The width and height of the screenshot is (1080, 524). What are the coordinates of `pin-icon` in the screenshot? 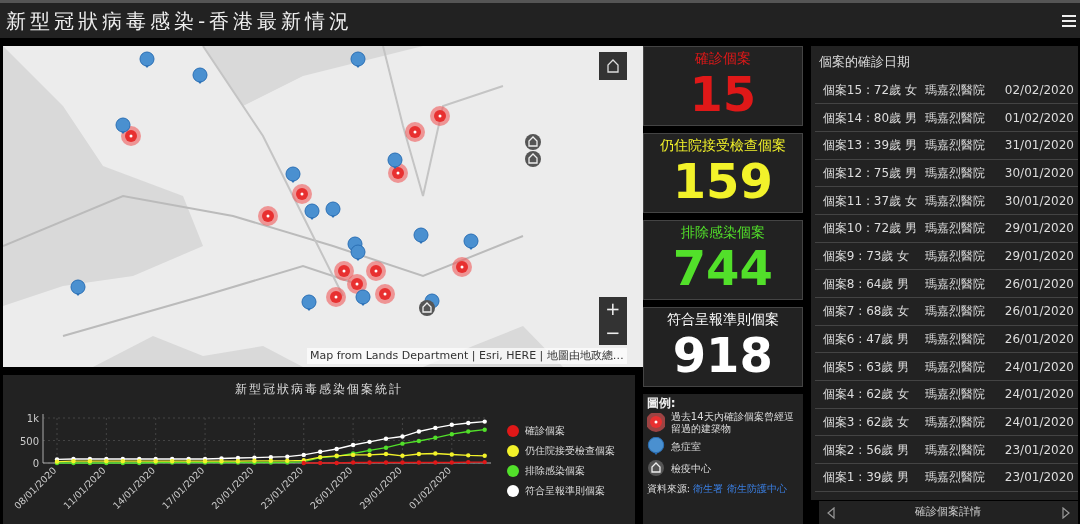 It's located at (655, 447).